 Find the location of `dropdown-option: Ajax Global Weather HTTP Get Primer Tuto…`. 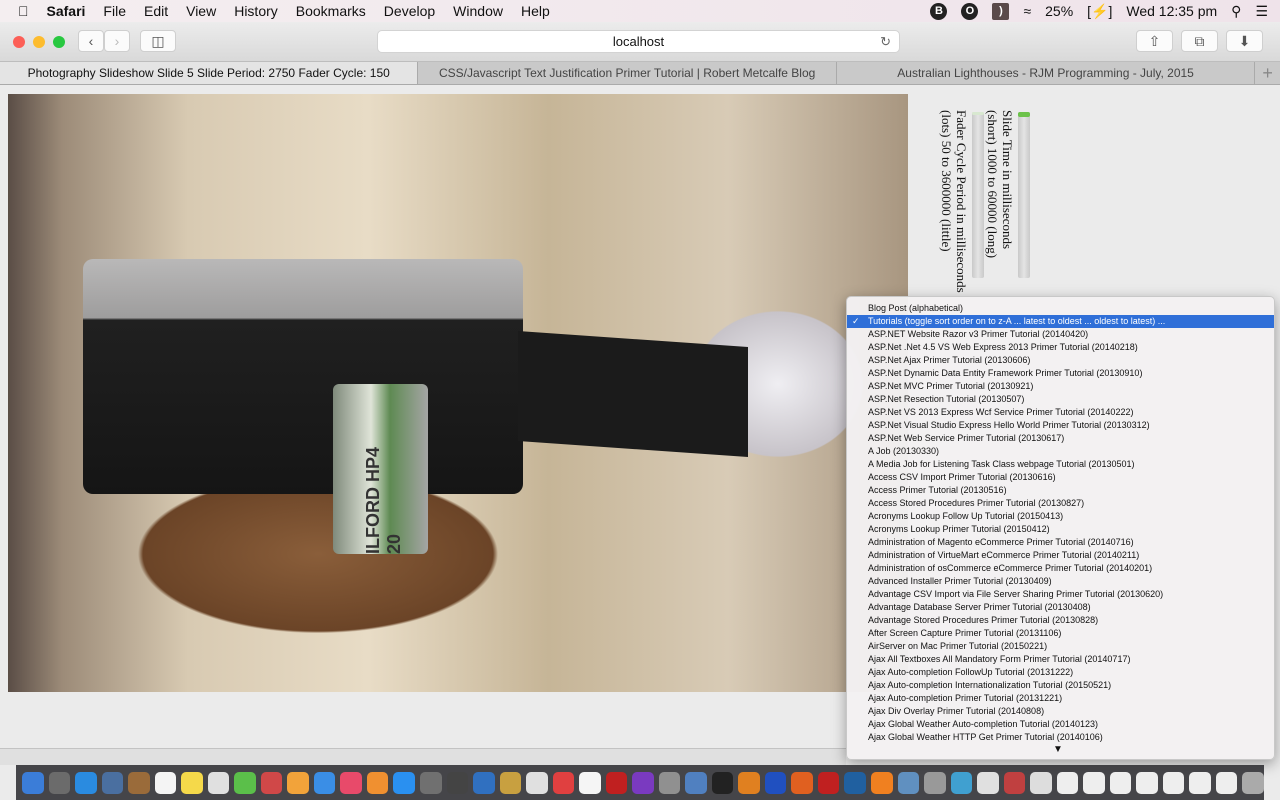

dropdown-option: Ajax Global Weather HTTP Get Primer Tuto… is located at coordinates (1060, 737).